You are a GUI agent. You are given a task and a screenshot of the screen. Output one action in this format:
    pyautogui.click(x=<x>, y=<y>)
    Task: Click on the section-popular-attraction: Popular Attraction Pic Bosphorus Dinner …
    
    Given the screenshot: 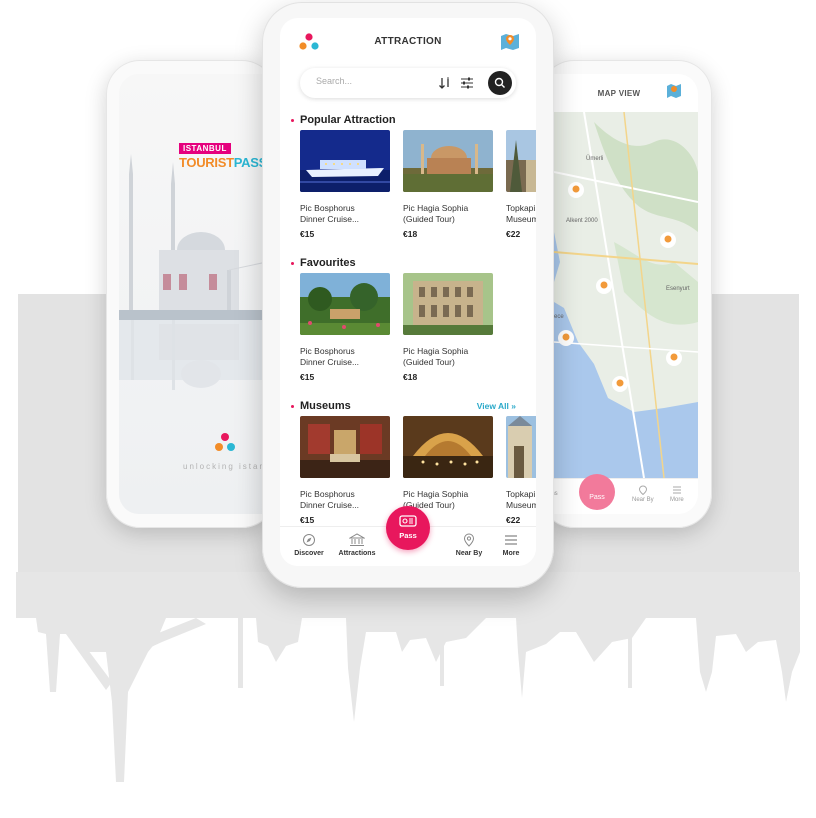 What is the action you would take?
    pyautogui.click(x=408, y=179)
    